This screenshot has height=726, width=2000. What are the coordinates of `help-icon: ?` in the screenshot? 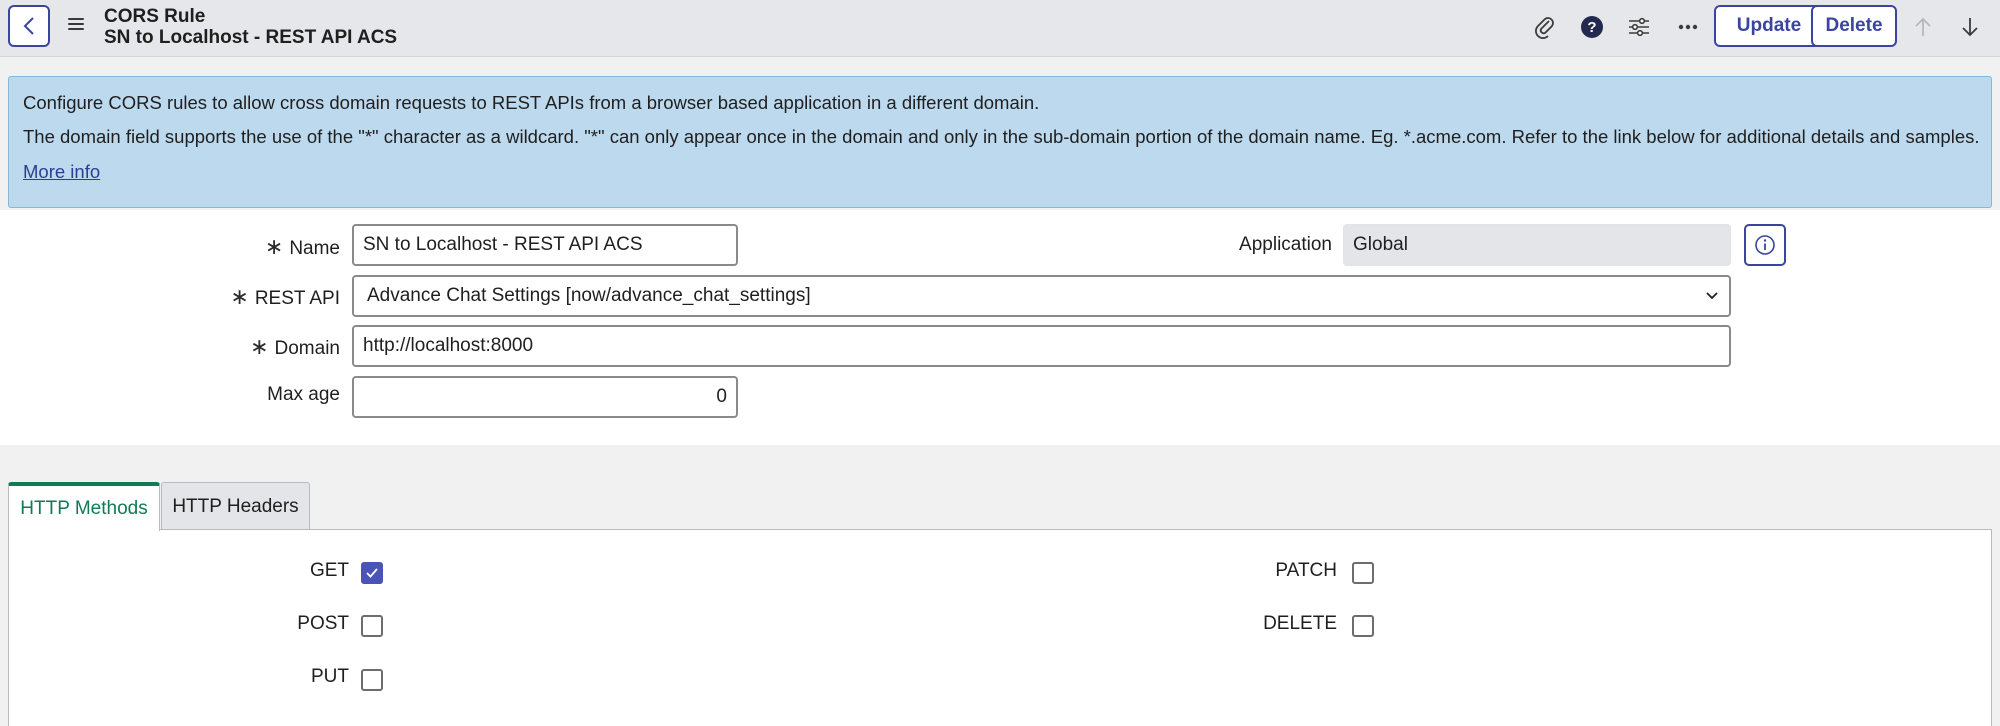 It's located at (1592, 27).